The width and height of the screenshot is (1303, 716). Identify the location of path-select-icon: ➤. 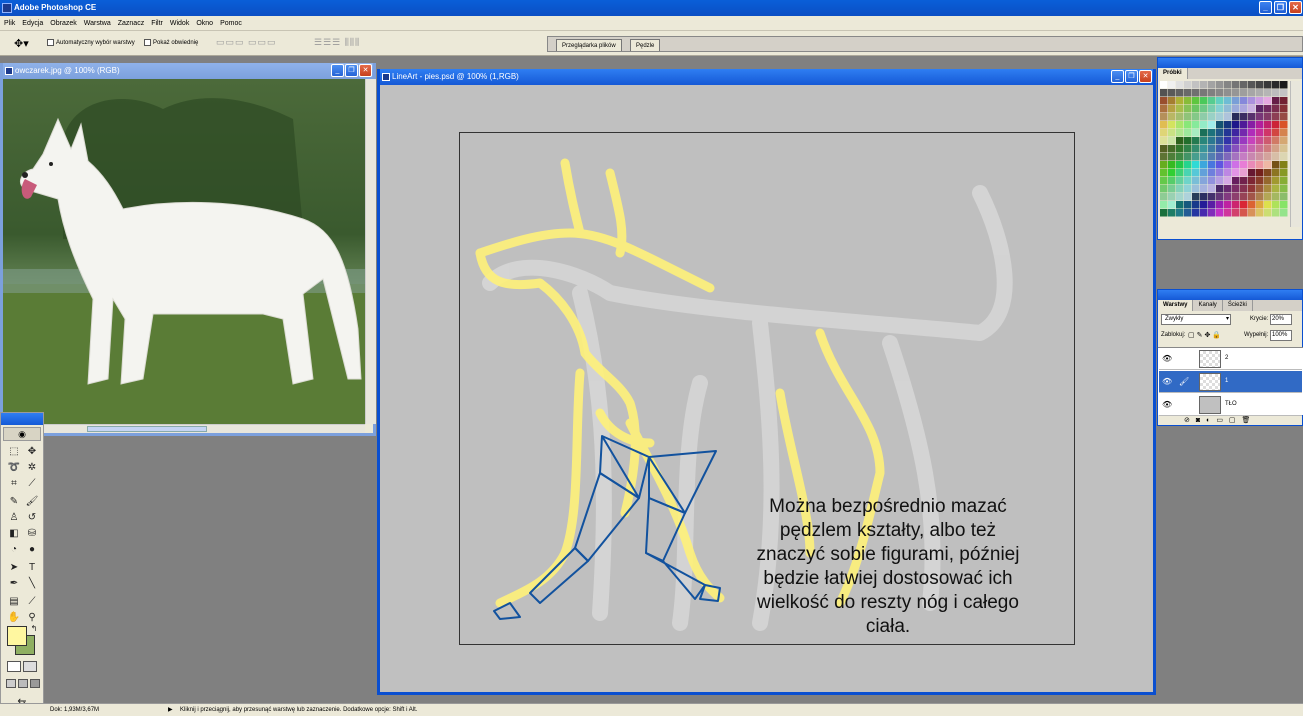
(14, 568).